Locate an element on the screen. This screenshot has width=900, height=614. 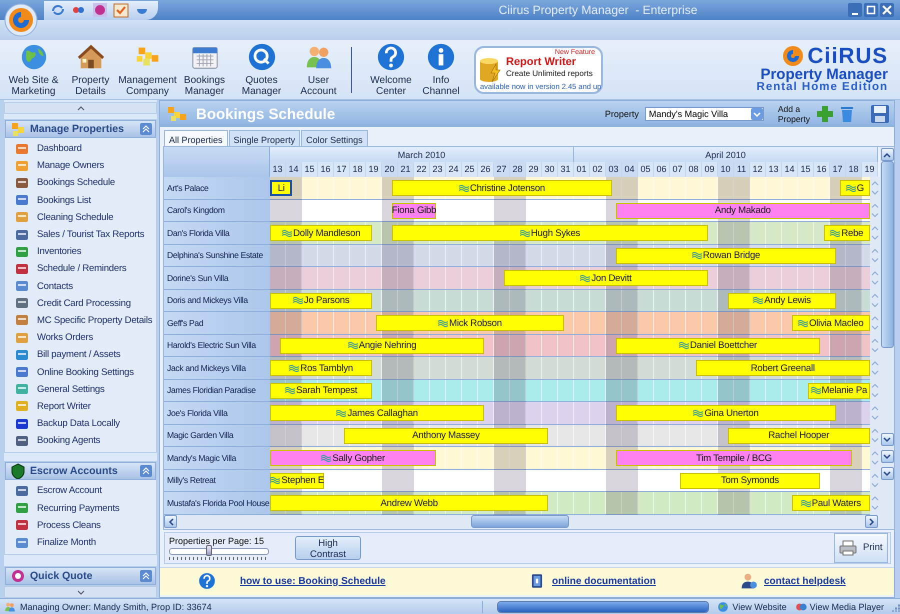
booking-bar: Mick Robson is located at coordinates (470, 323).